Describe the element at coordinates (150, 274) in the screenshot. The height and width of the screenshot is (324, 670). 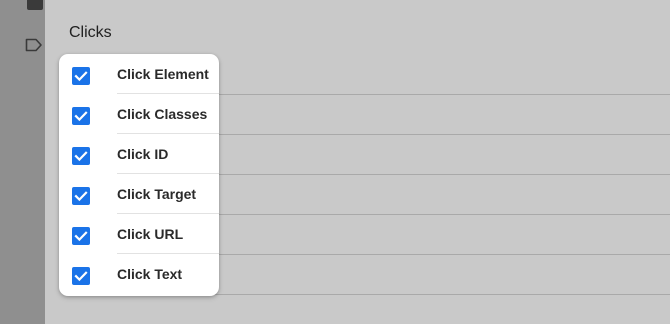
I see `variable-label: Click Text` at that location.